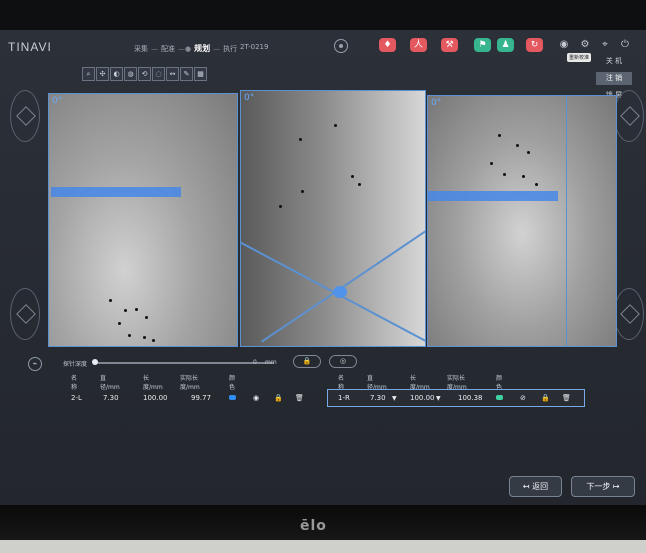  I want to click on refresh-icon: ↻, so click(534, 45).